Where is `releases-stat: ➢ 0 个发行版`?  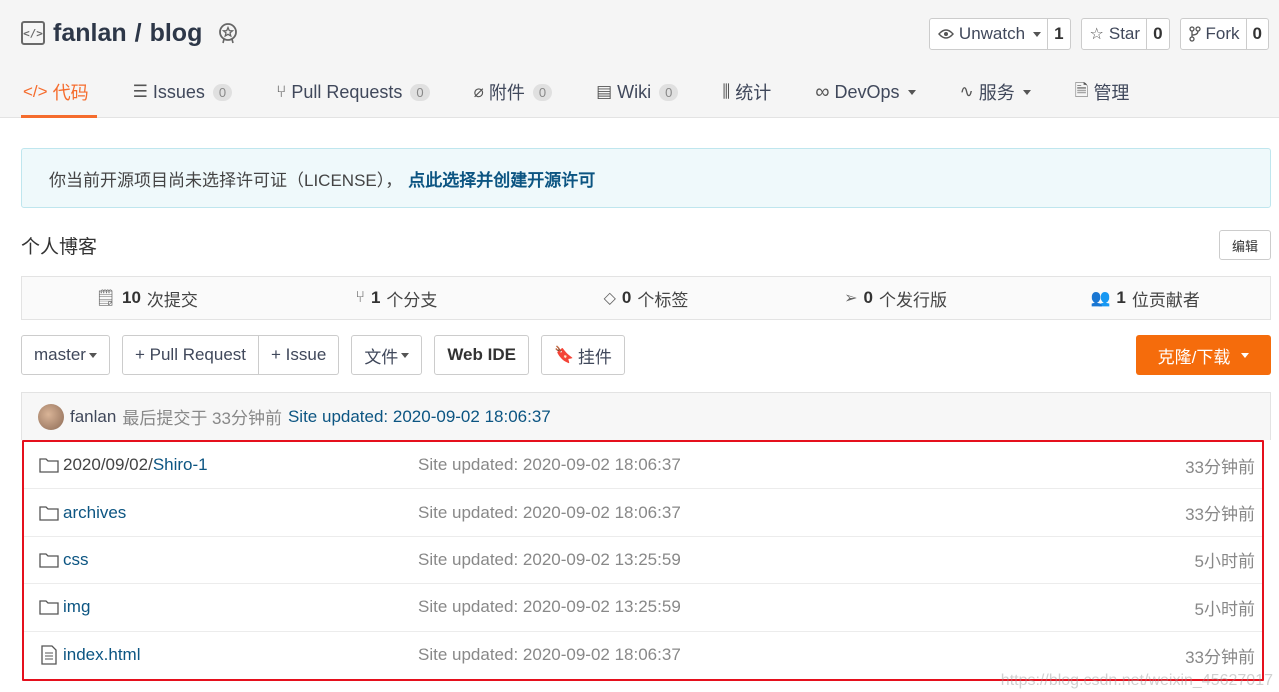 releases-stat: ➢ 0 个发行版 is located at coordinates (896, 298).